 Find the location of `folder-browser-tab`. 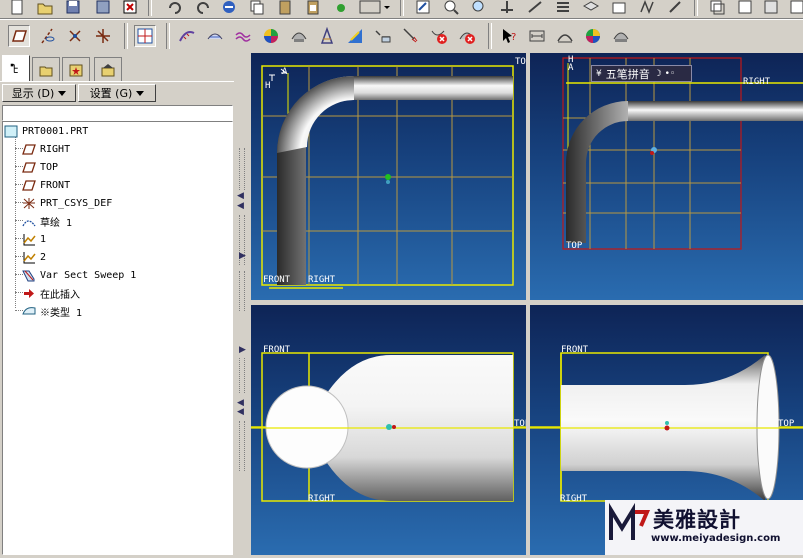

folder-browser-tab is located at coordinates (46, 69).